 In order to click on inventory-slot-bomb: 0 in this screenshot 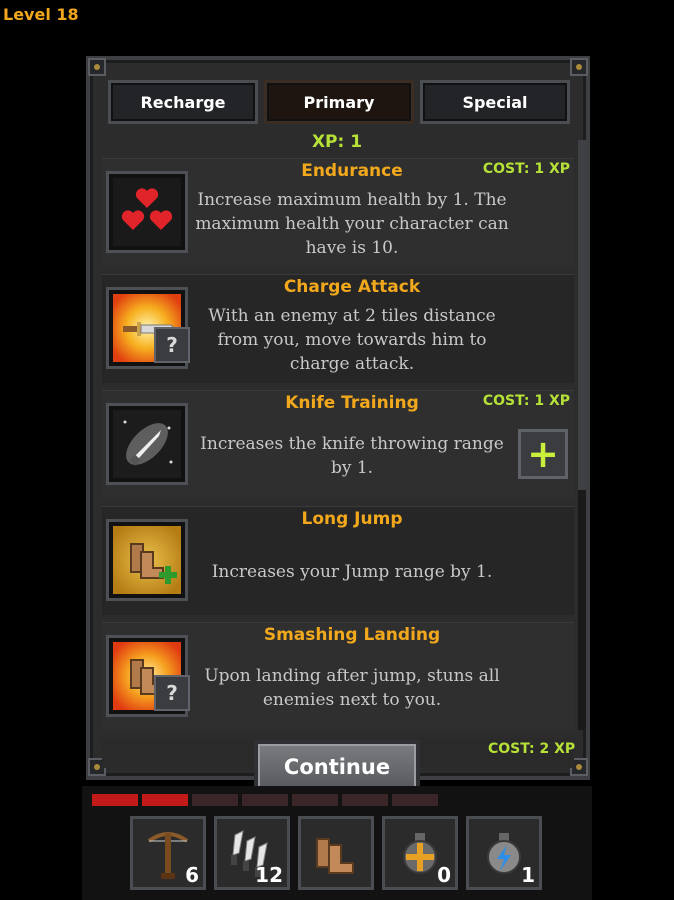, I will do `click(420, 853)`.